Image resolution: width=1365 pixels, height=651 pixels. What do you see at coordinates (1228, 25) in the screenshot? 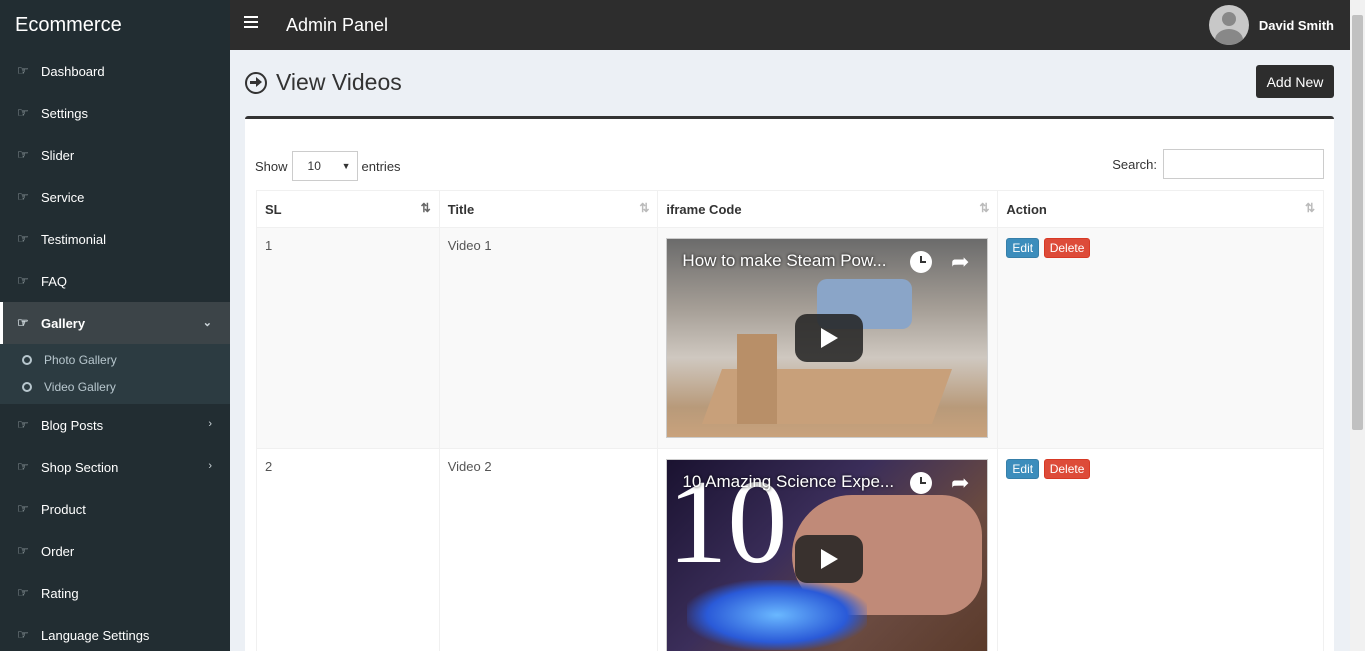
I see `avatar` at bounding box center [1228, 25].